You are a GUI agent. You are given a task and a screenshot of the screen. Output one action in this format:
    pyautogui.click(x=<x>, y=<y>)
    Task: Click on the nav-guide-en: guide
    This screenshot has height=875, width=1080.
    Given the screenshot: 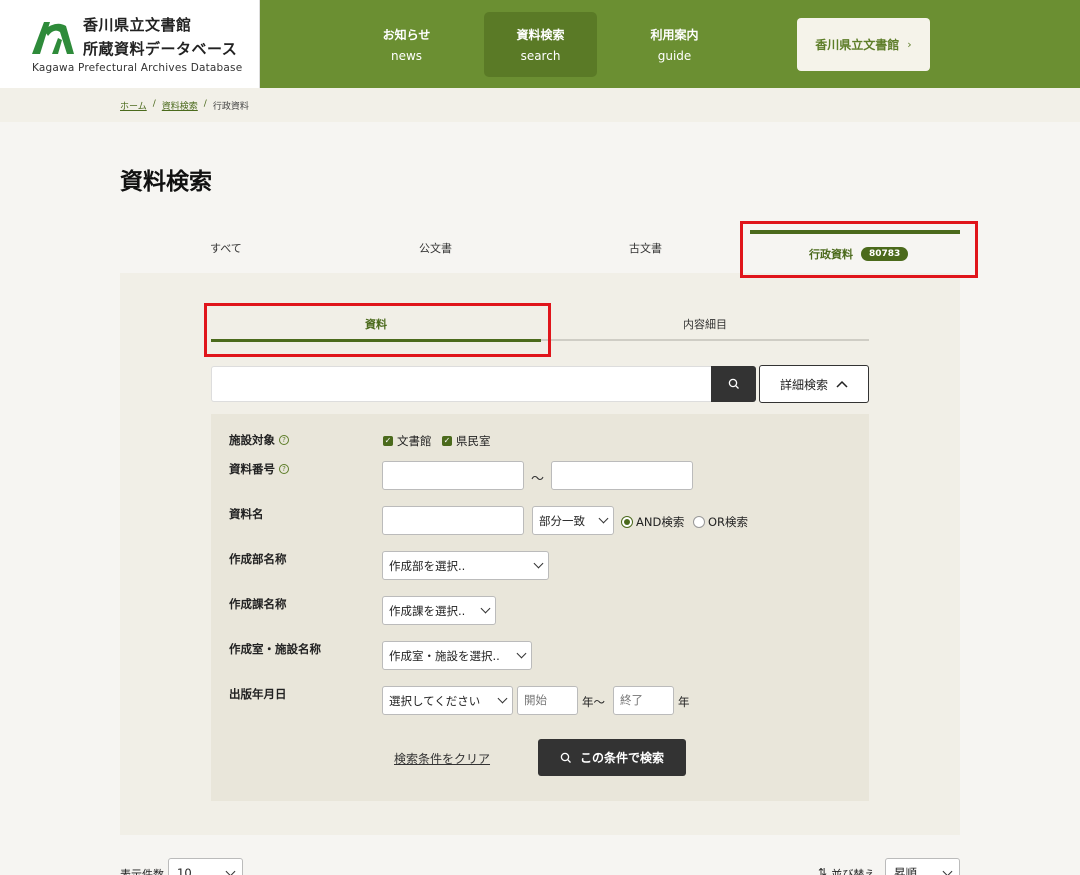 What is the action you would take?
    pyautogui.click(x=674, y=56)
    